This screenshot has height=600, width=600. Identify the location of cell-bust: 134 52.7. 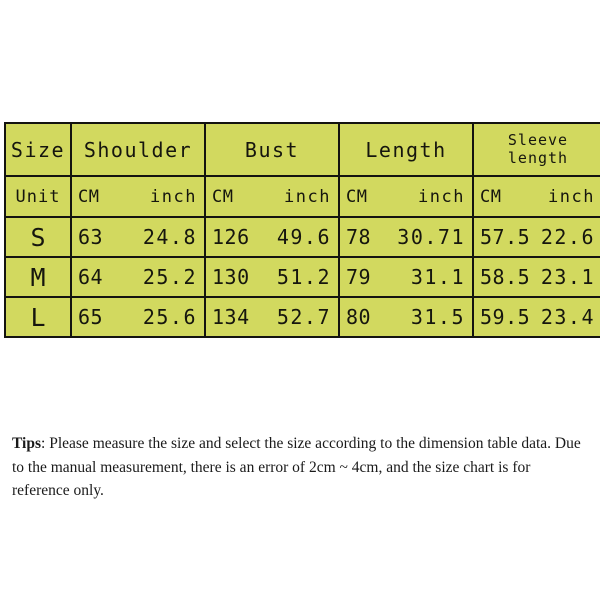
(272, 317).